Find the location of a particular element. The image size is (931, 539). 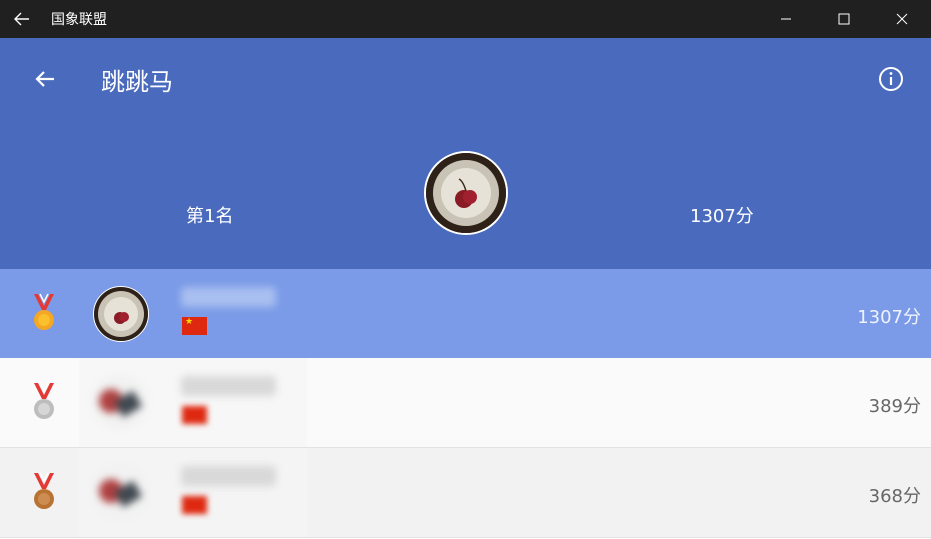

info-button is located at coordinates (891, 79).